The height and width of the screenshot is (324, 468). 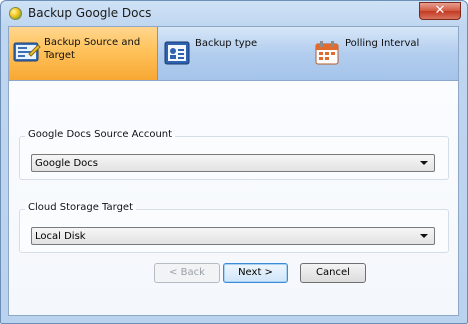 I want to click on tab-backup-type-label: Backup type, so click(x=226, y=43).